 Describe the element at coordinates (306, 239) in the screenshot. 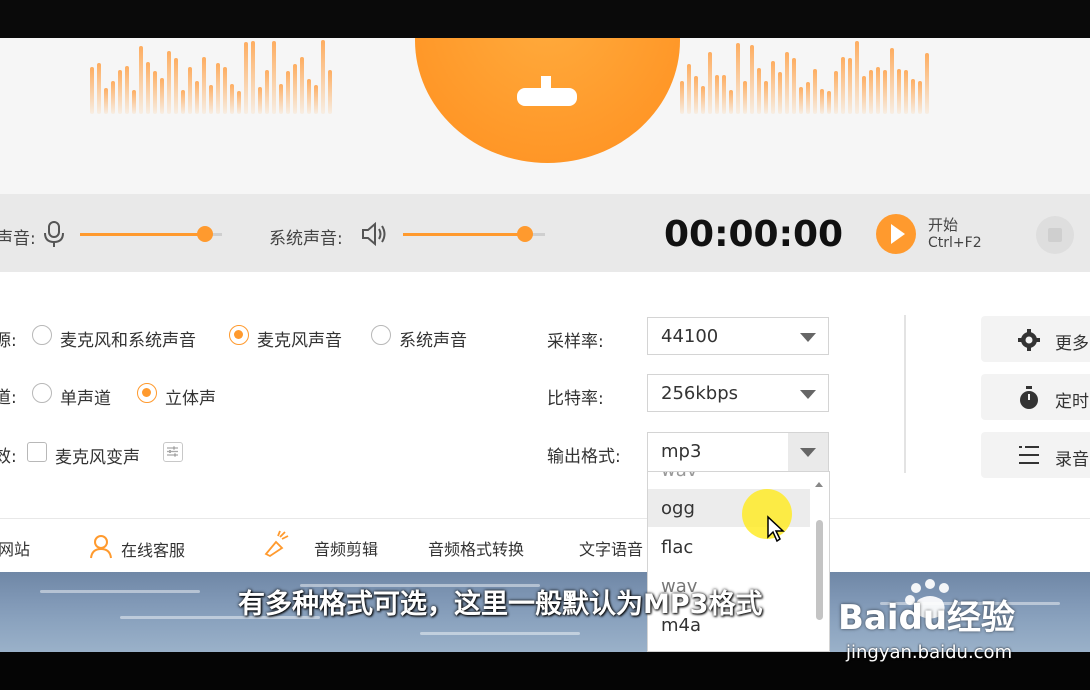

I see `system-volume-label: 系统声音:` at that location.